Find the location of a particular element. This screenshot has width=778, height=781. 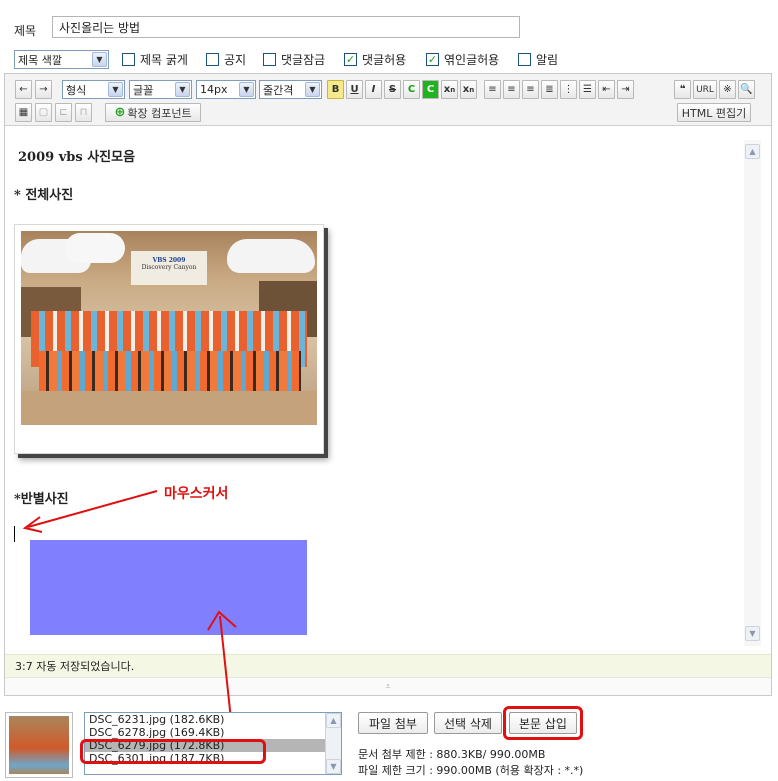

file-item: DSC_6231.jpg (182.6KB) is located at coordinates (213, 719).